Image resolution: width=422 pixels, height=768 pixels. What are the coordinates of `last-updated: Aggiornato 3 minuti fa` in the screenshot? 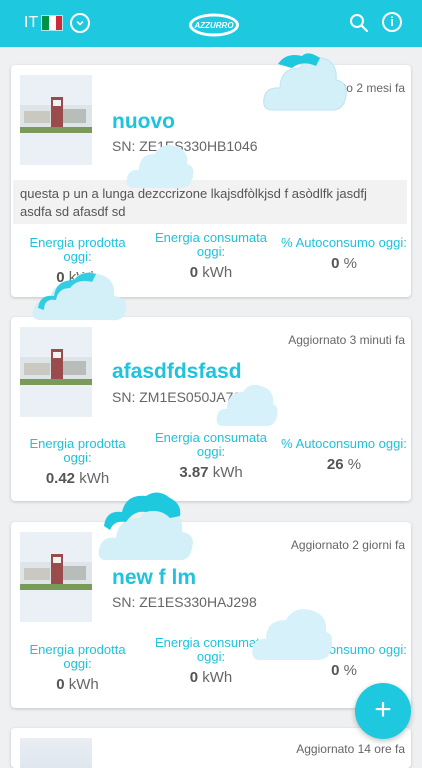 It's located at (346, 340).